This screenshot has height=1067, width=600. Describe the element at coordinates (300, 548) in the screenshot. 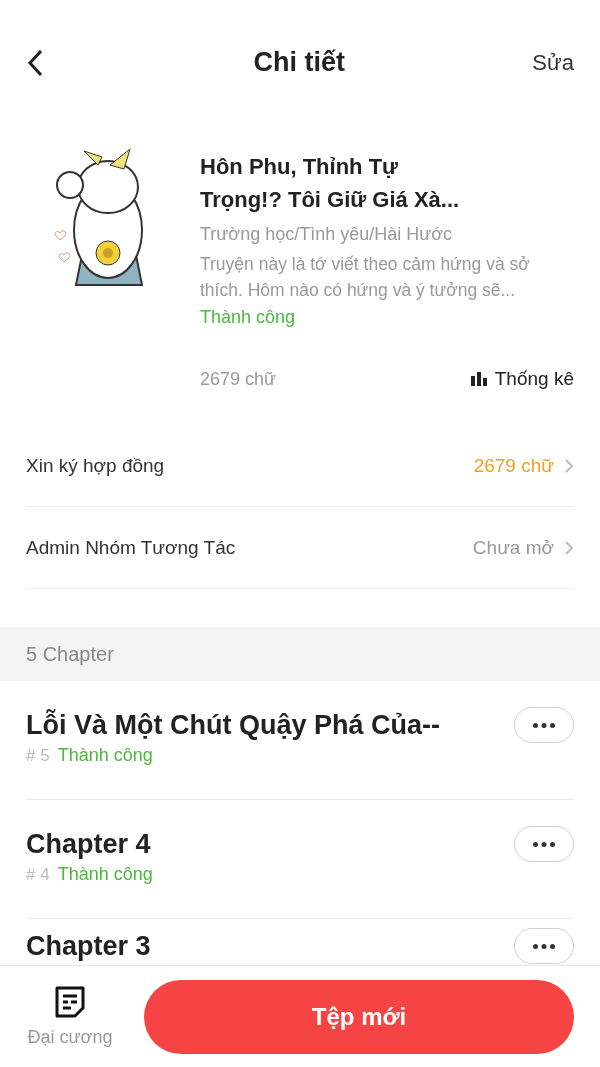

I see `settings-row: Admin Nhóm Tương Tác Chưa mở` at that location.